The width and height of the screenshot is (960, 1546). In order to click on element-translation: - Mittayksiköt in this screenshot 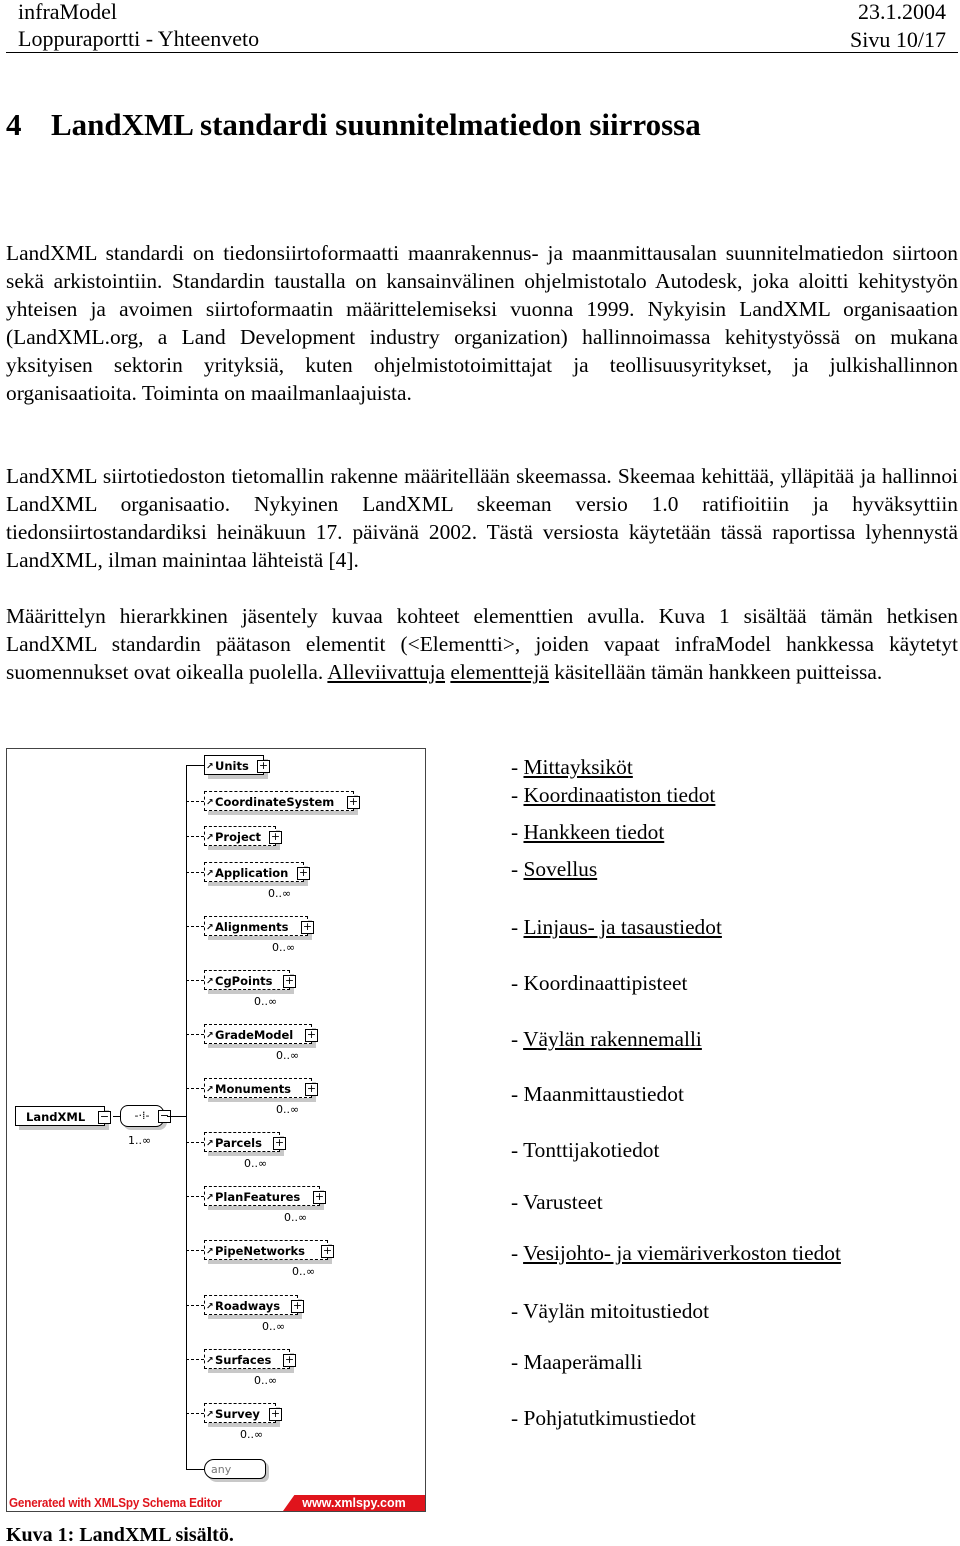, I will do `click(572, 767)`.